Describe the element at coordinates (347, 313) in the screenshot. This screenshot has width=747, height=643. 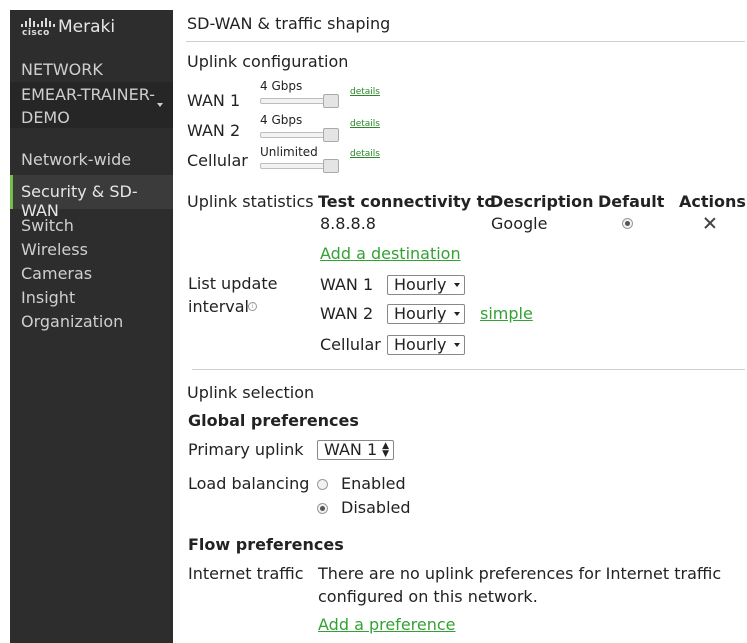
I see `interval-name-wan2: WAN 2` at that location.